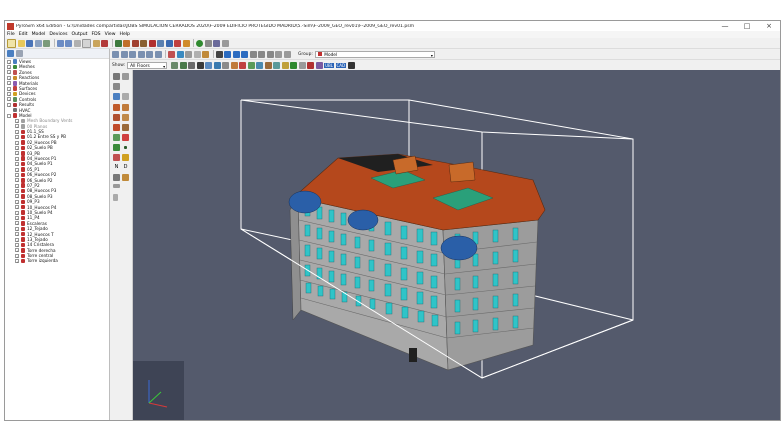 This screenshot has width=781, height=446. Describe the element at coordinates (217, 65) in the screenshot. I see `room-icon` at that location.